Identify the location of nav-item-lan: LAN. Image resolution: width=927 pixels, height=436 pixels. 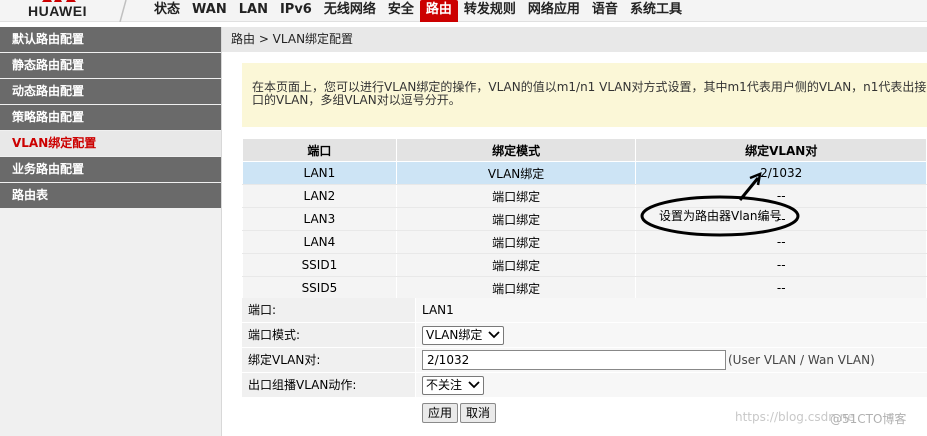
(253, 11).